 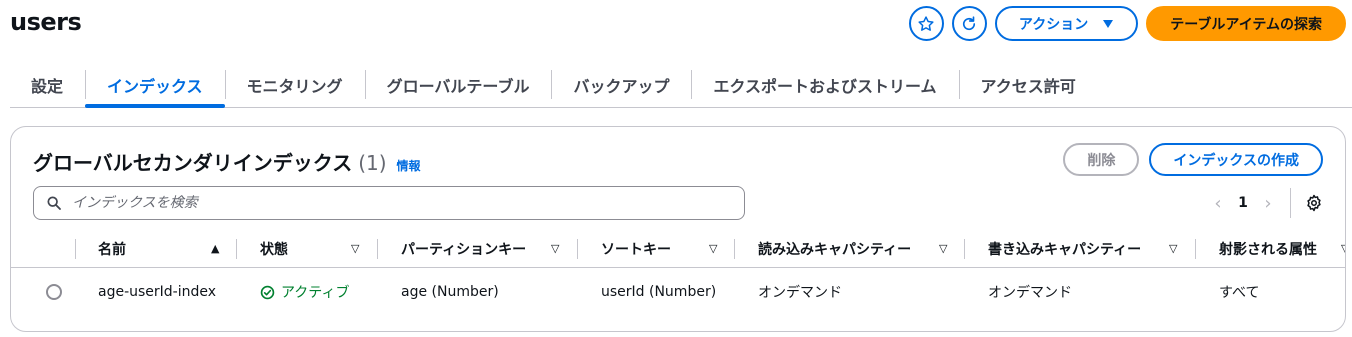 I want to click on column-header-write-capacity: 書き込みキャパシティー, so click(x=1064, y=248).